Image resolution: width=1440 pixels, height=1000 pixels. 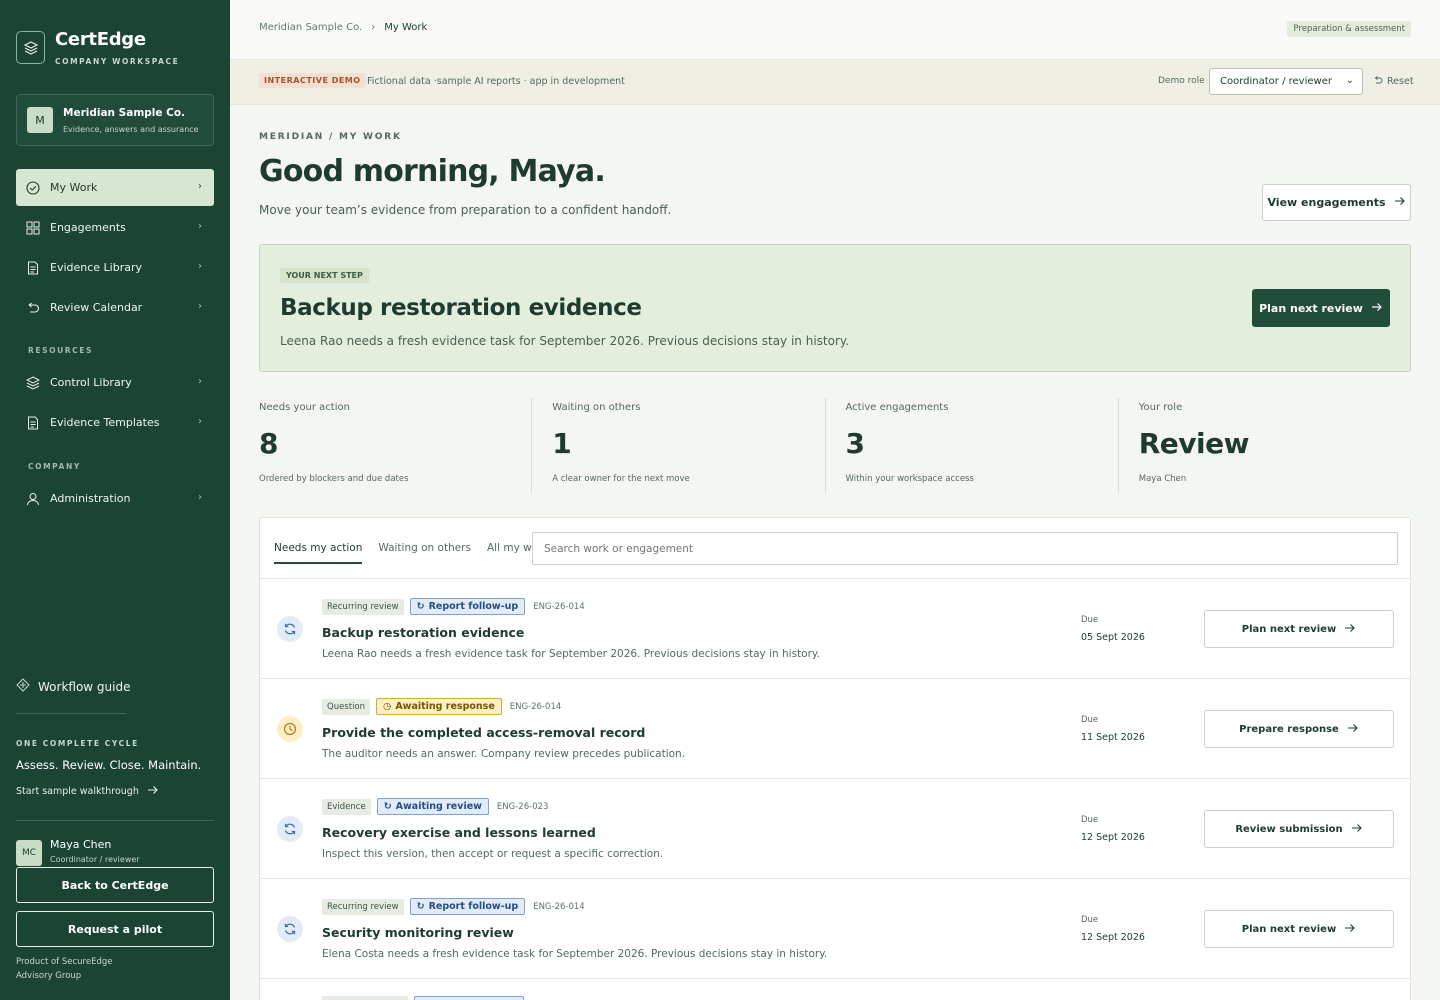 I want to click on cycle-text: Assess. Review. Close. Maintain., so click(x=109, y=765).